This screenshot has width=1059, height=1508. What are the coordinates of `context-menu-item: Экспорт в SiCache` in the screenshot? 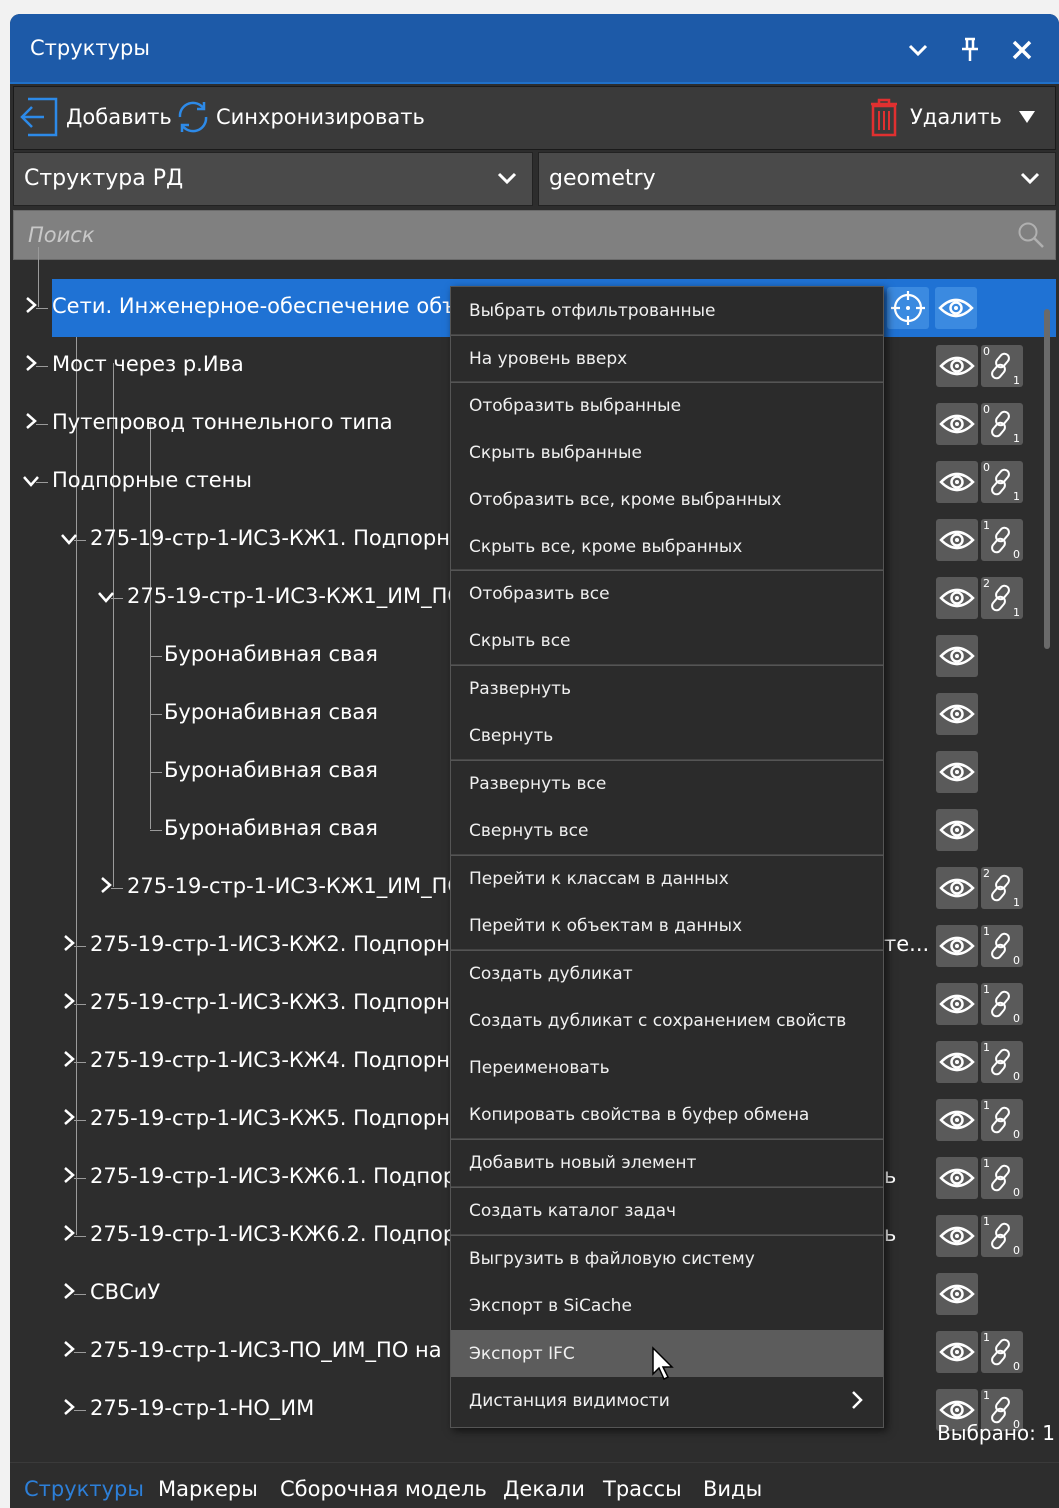 It's located at (667, 1305).